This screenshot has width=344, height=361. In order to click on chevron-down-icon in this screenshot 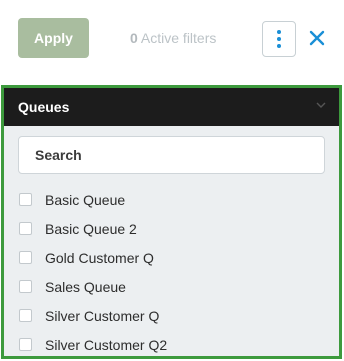, I will do `click(321, 105)`.